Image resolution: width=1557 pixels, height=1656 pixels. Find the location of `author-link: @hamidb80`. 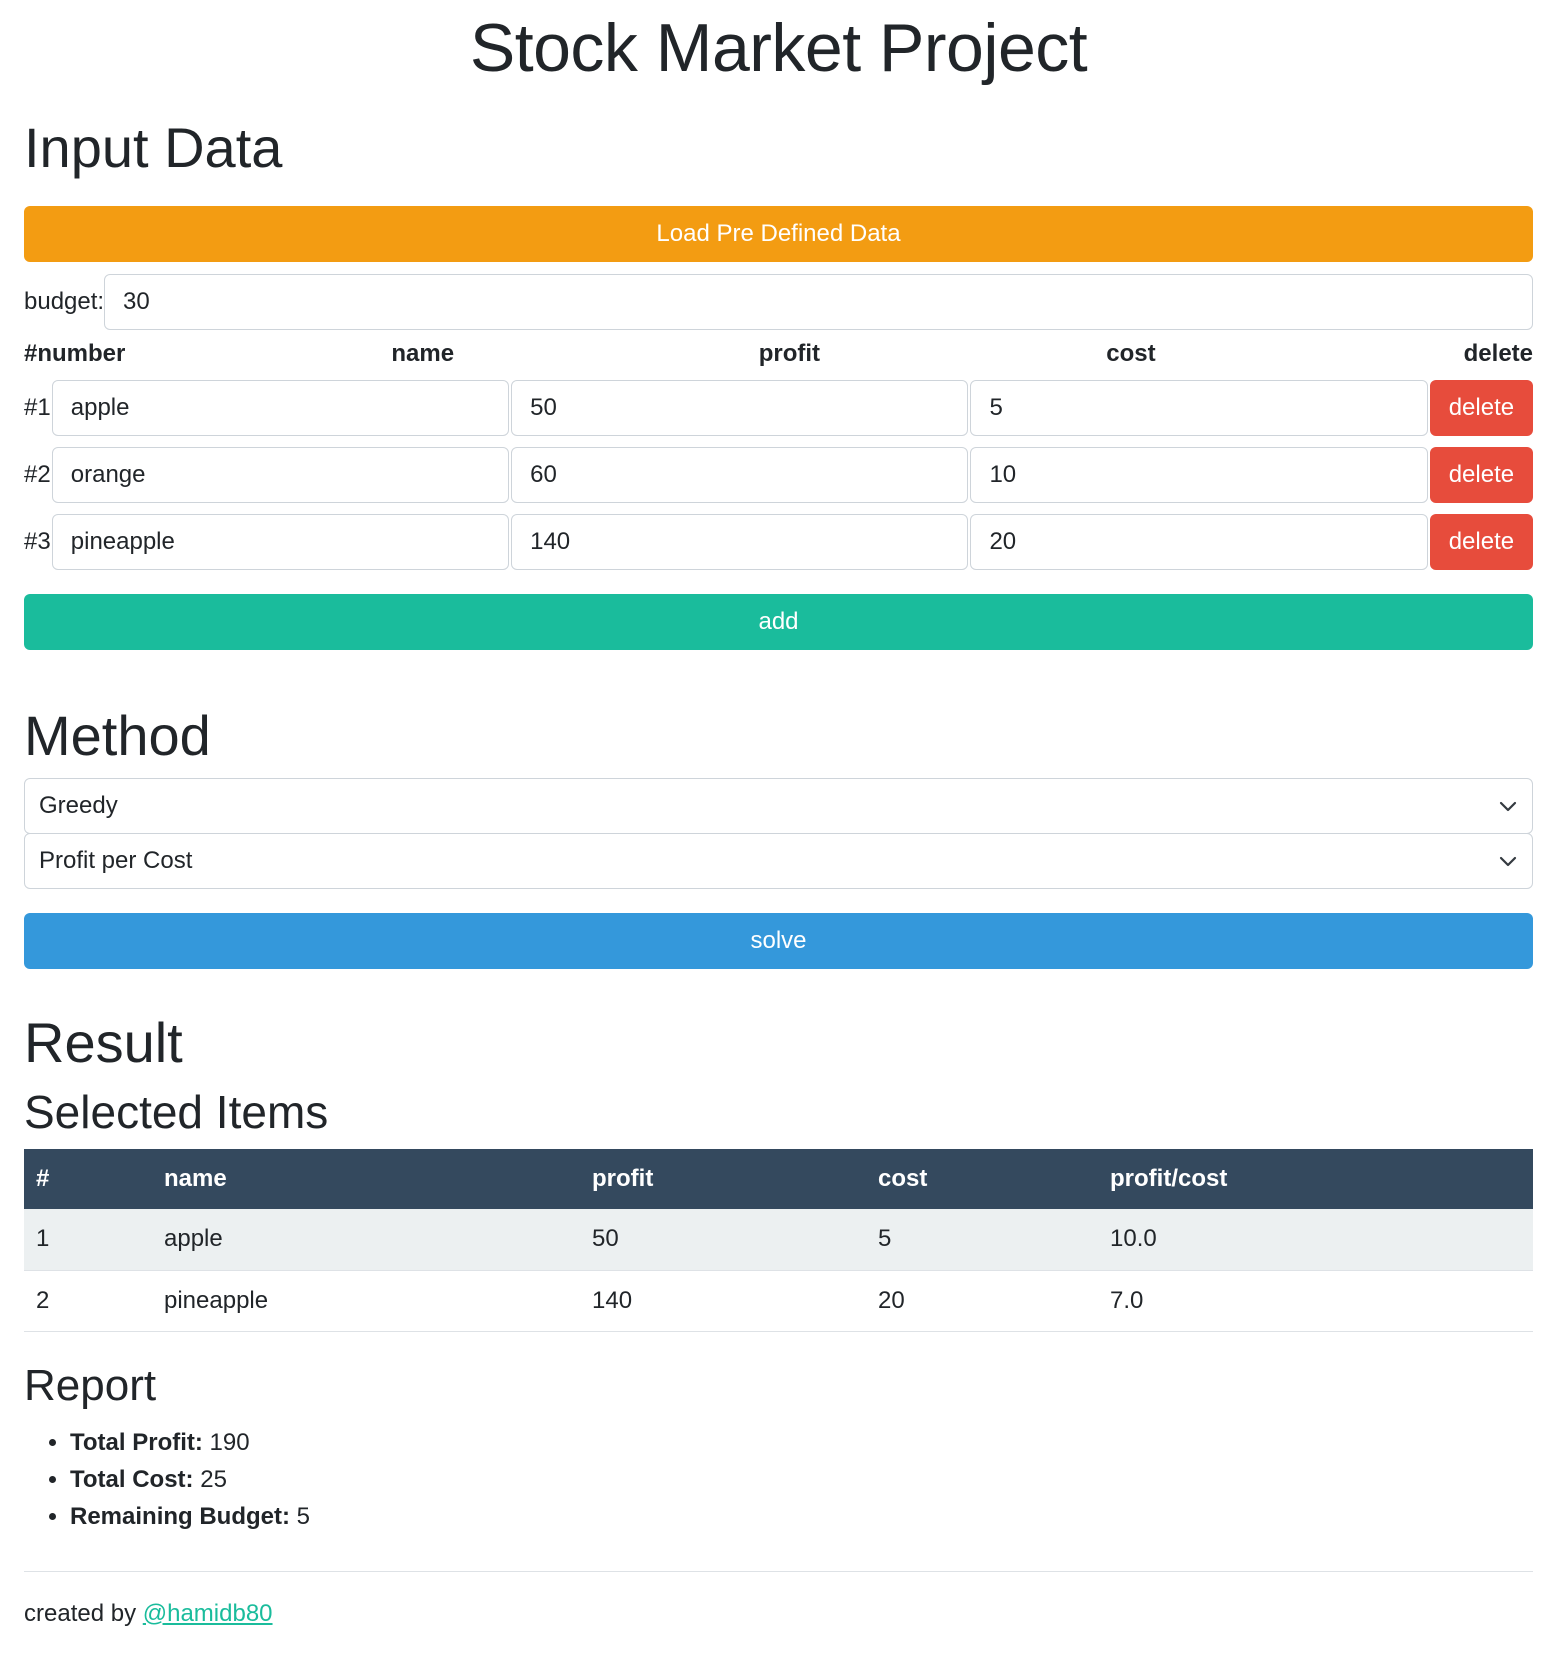

author-link: @hamidb80 is located at coordinates (208, 1613).